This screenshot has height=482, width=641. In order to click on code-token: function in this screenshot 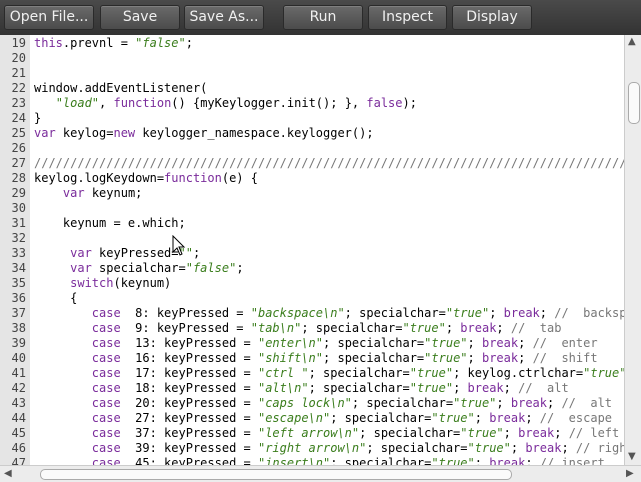, I will do `click(193, 178)`.